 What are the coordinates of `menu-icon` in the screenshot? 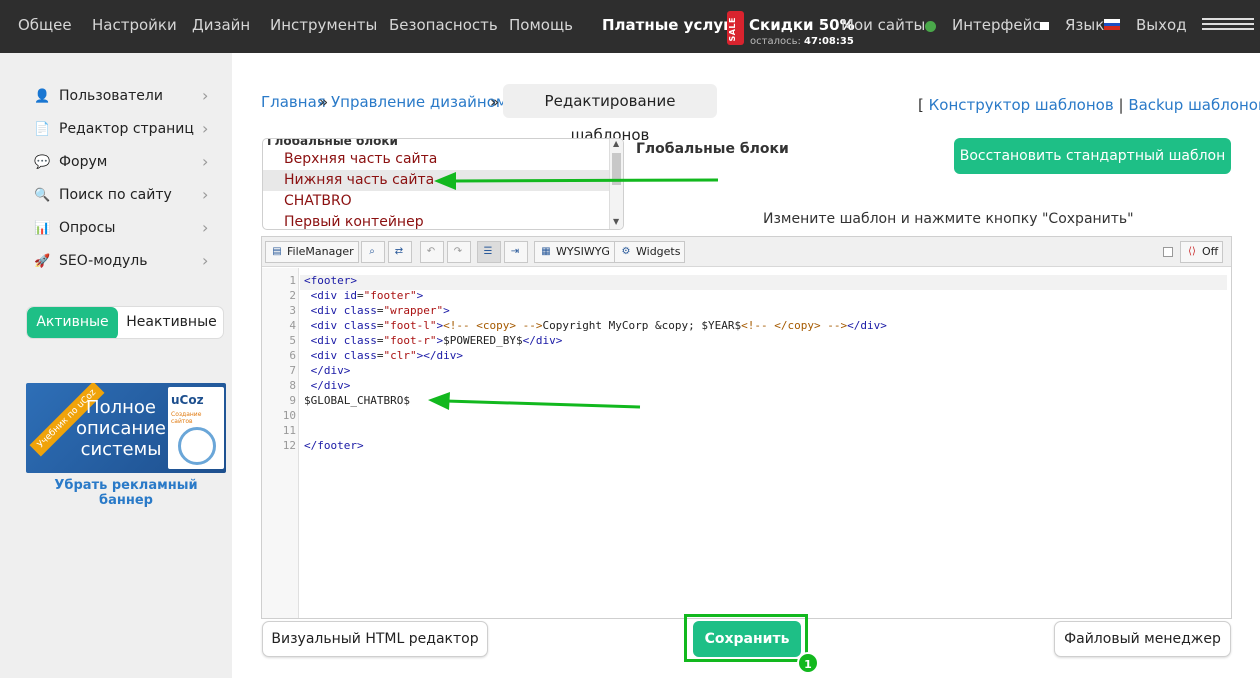 It's located at (1228, 25).